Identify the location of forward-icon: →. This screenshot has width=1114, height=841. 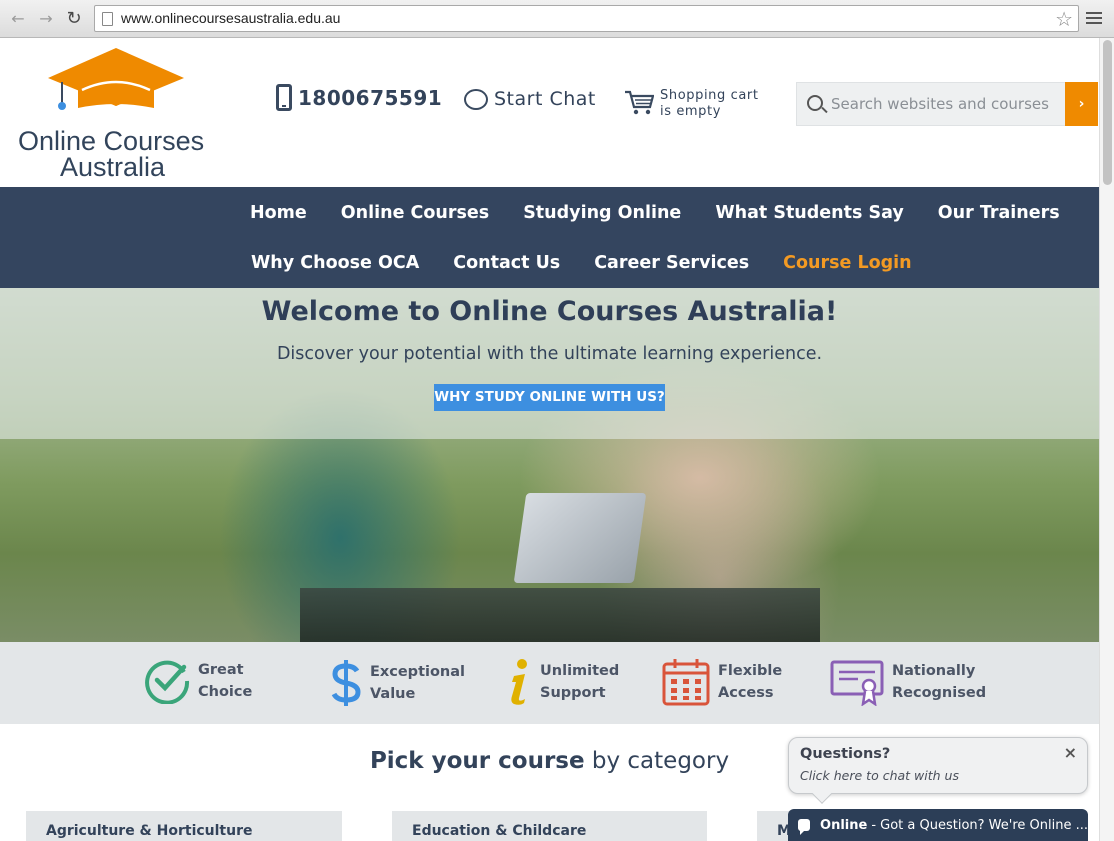
(46, 19).